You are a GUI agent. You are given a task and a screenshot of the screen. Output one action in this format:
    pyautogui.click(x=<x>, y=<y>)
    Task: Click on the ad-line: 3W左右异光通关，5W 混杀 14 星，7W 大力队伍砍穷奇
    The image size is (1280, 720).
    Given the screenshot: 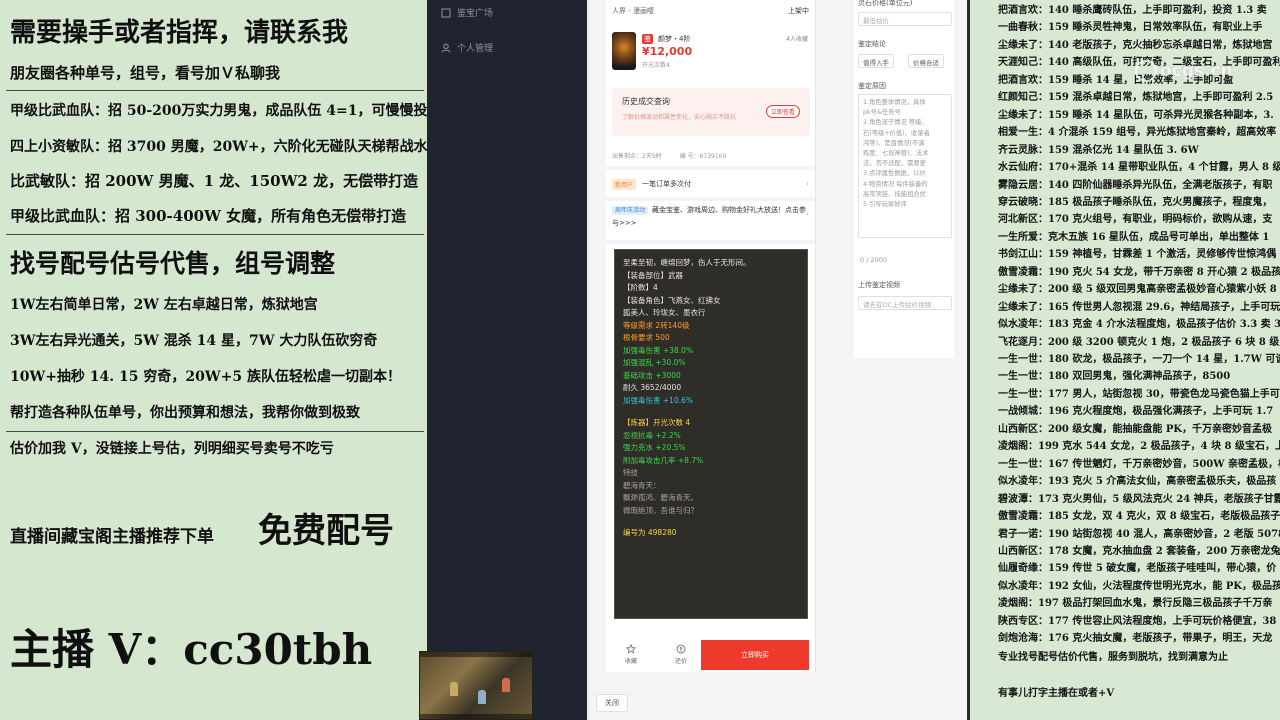 What is the action you would take?
    pyautogui.click(x=194, y=341)
    